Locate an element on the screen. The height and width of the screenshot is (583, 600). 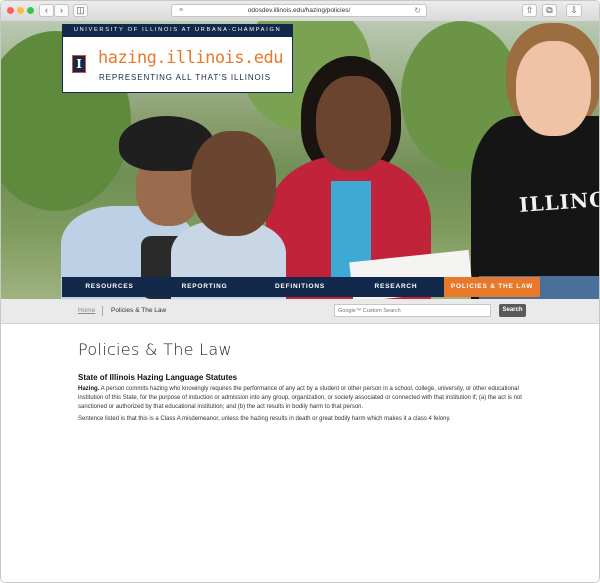
forward-button: › is located at coordinates (61, 10).